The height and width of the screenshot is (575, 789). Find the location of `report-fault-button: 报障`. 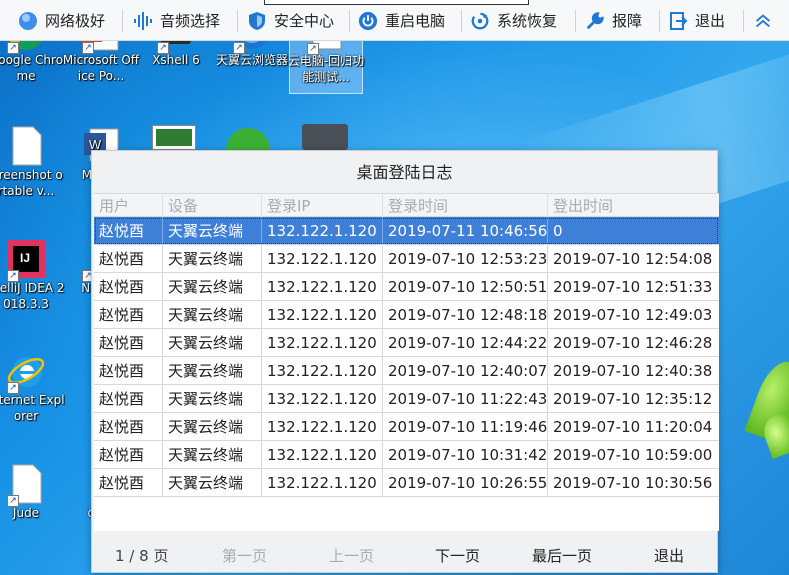

report-fault-button: 报障 is located at coordinates (613, 20).